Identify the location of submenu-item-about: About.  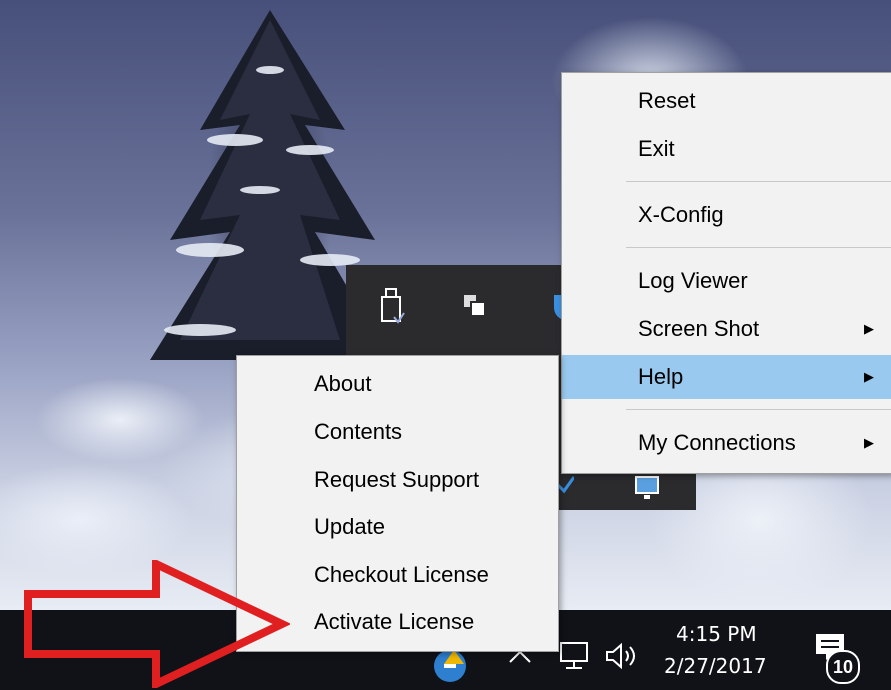
(397, 384).